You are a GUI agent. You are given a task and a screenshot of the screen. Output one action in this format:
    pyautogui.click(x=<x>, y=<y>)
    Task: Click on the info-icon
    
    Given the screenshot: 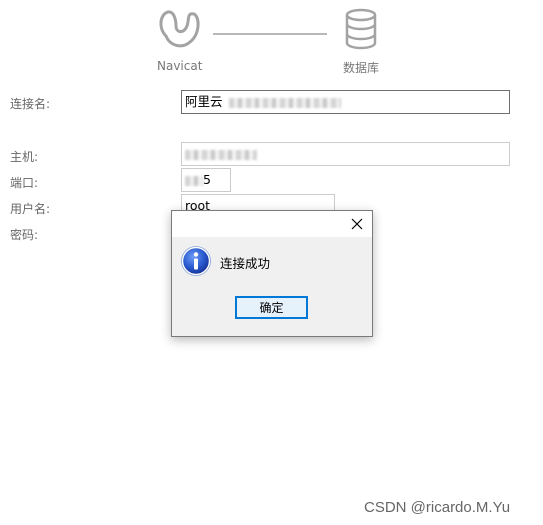 What is the action you would take?
    pyautogui.click(x=196, y=261)
    